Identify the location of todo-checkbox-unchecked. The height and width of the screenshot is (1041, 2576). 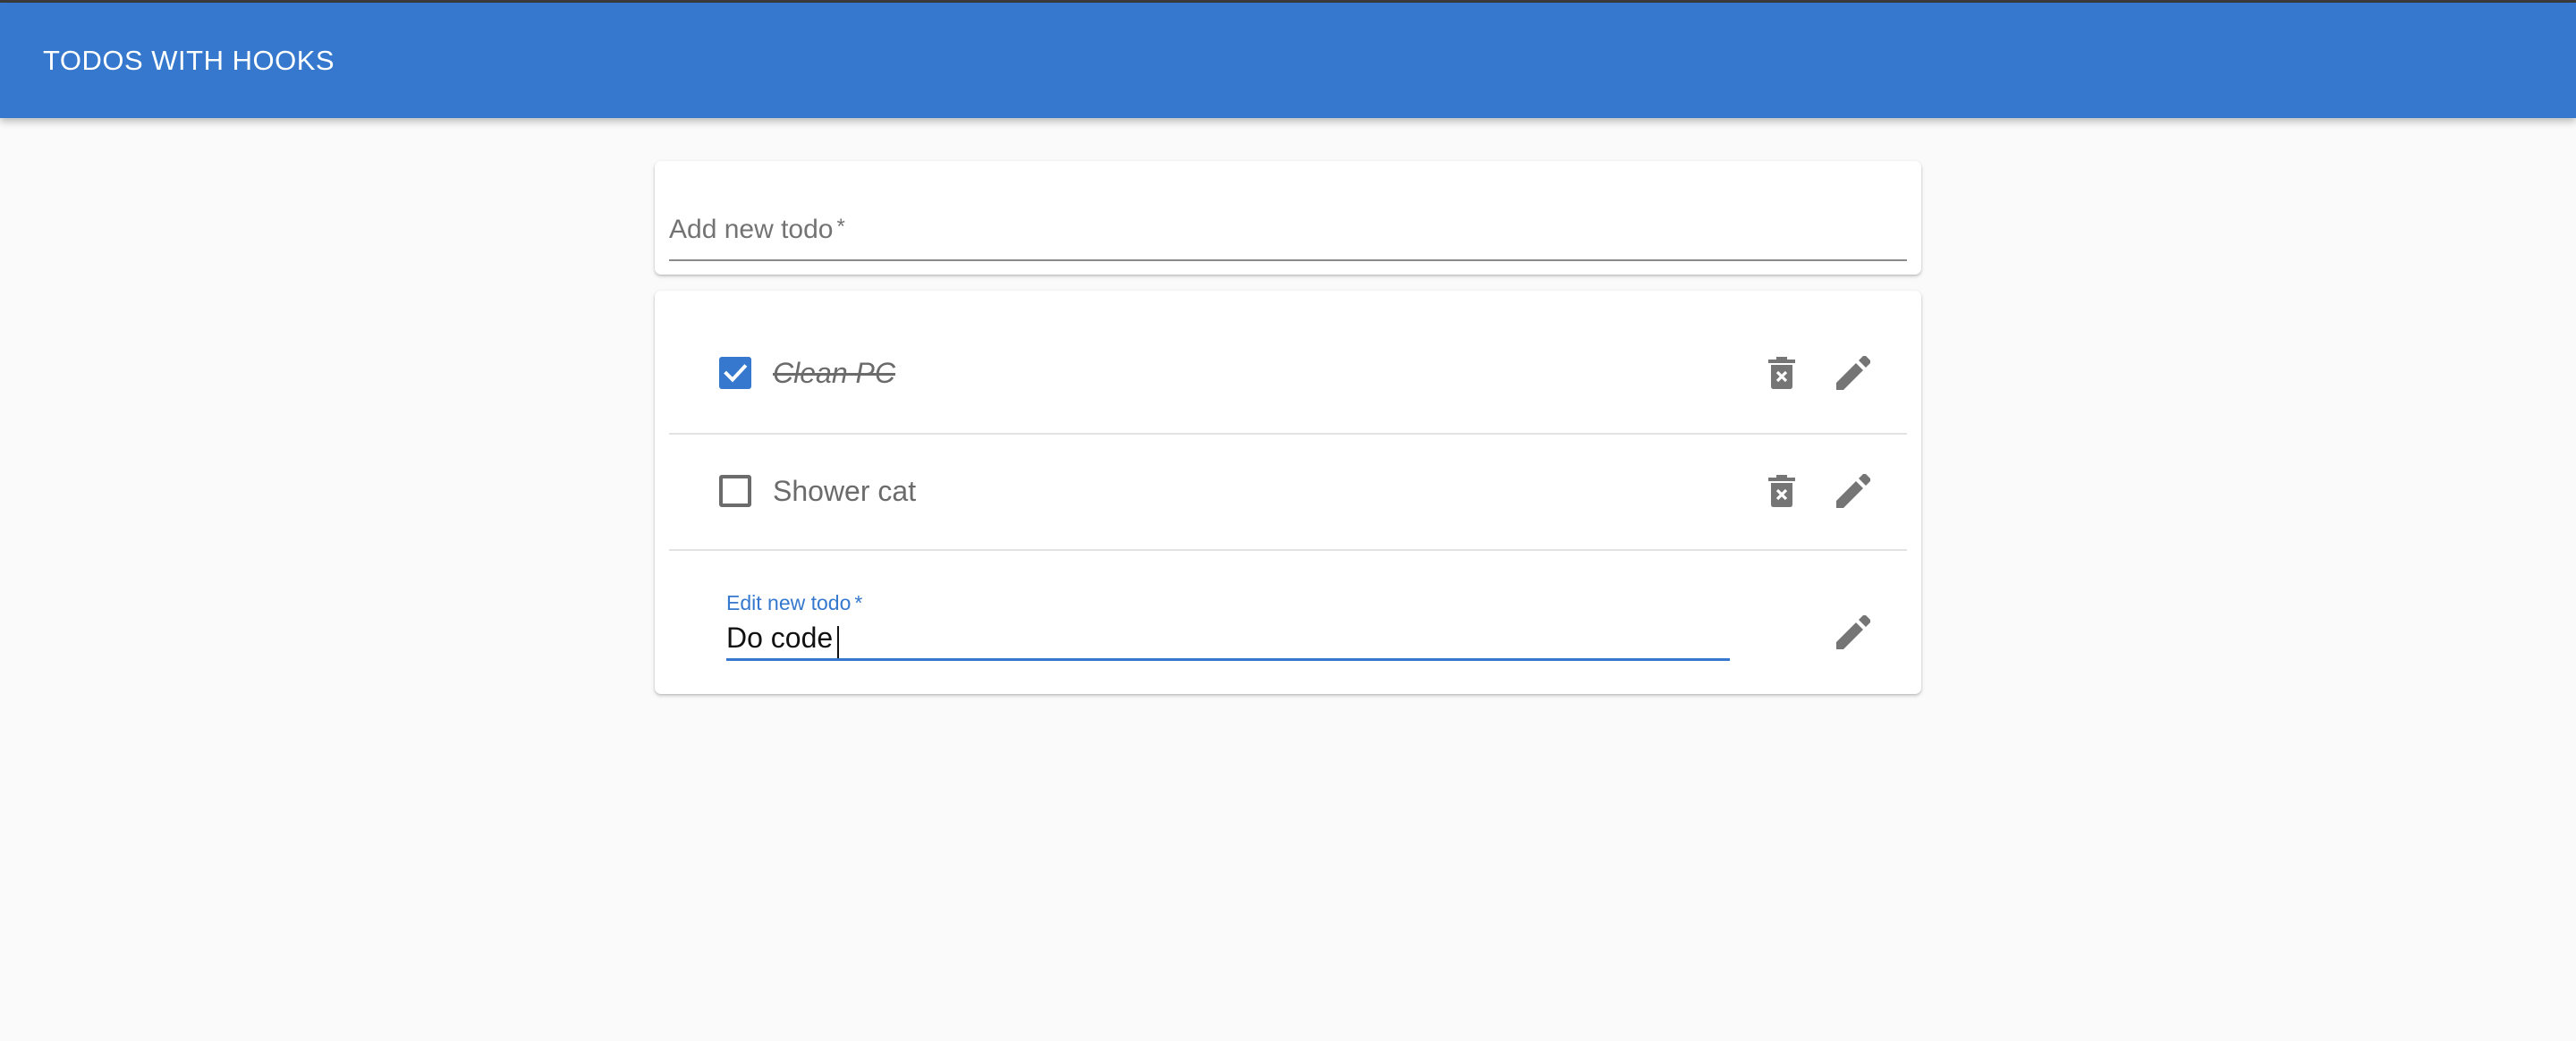
(735, 491).